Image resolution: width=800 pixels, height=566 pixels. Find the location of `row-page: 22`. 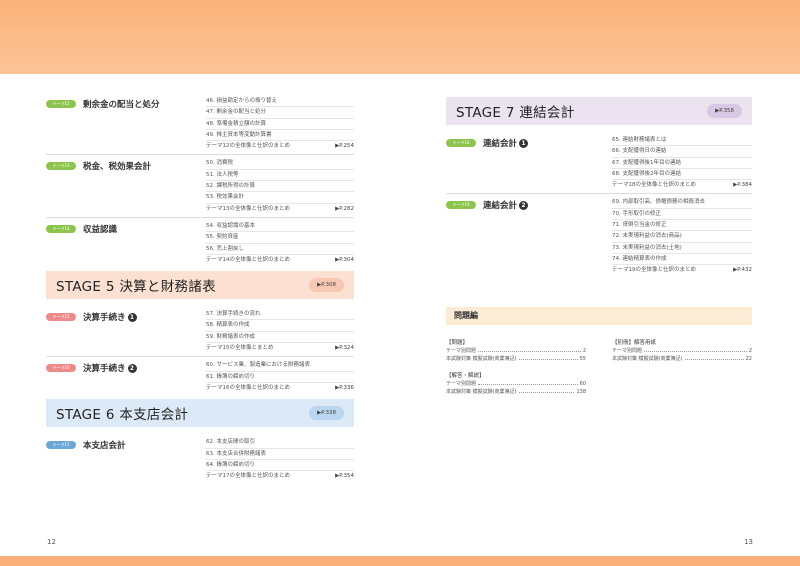

row-page: 22 is located at coordinates (748, 358).